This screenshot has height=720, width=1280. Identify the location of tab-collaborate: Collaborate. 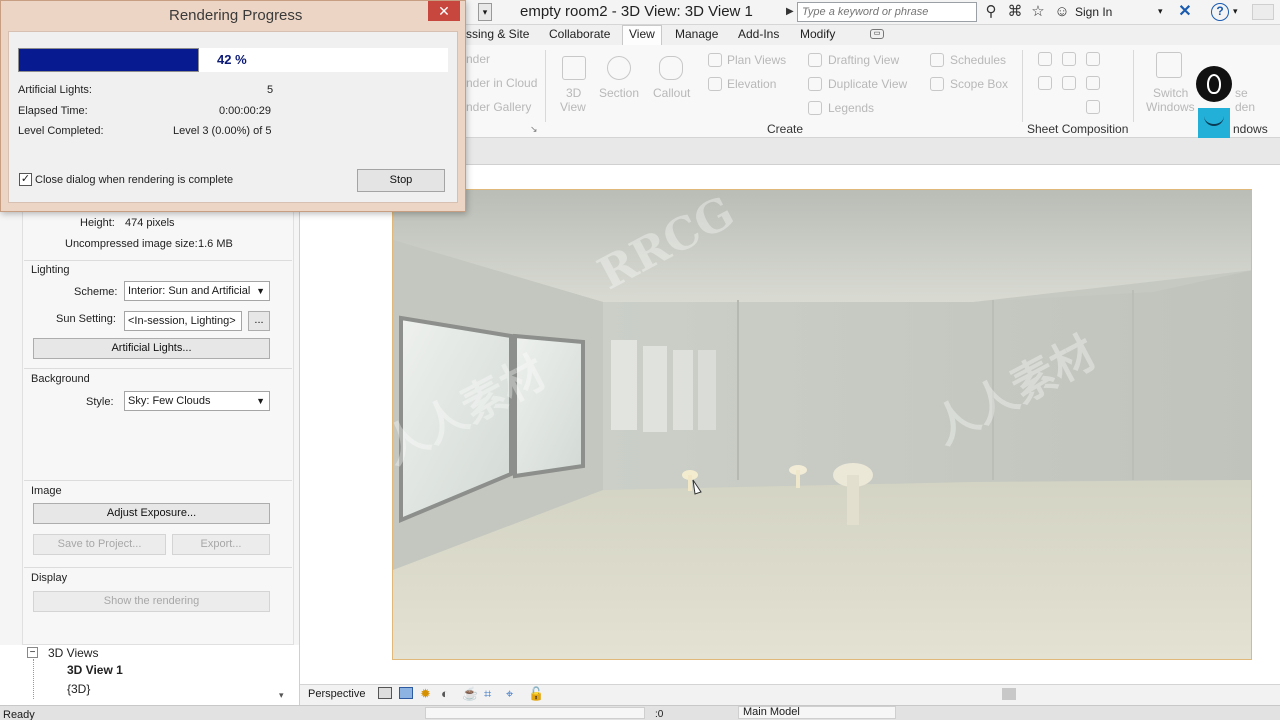
(579, 34).